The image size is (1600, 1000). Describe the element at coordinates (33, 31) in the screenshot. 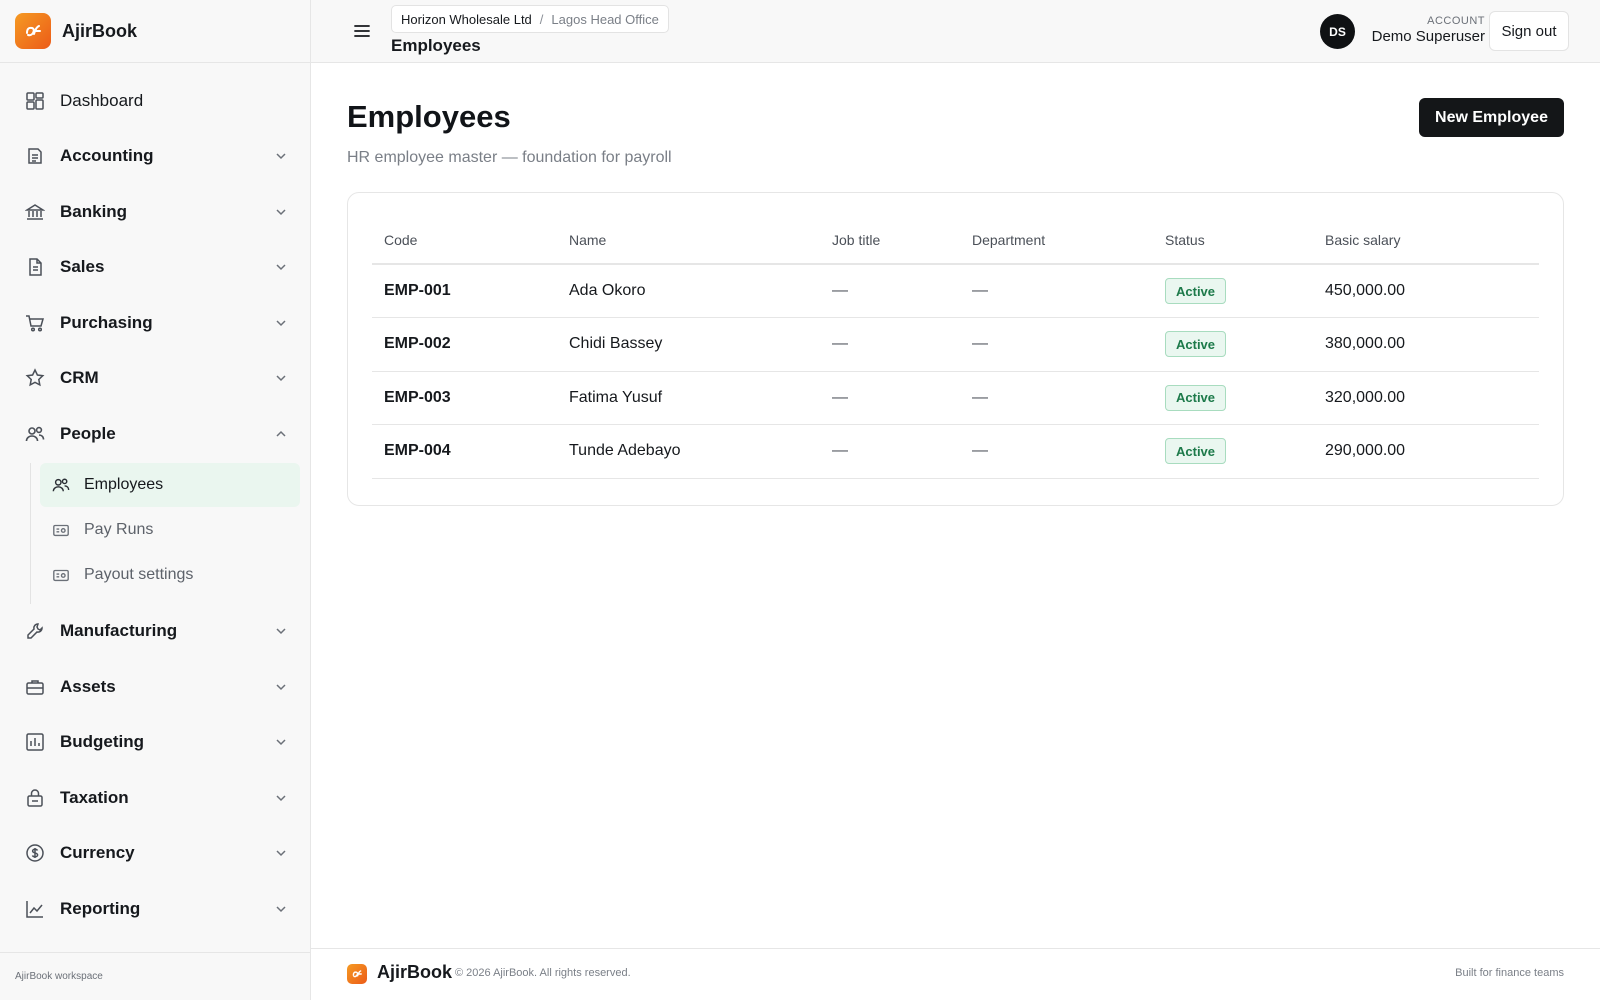

I see `brand-logo-icon` at that location.